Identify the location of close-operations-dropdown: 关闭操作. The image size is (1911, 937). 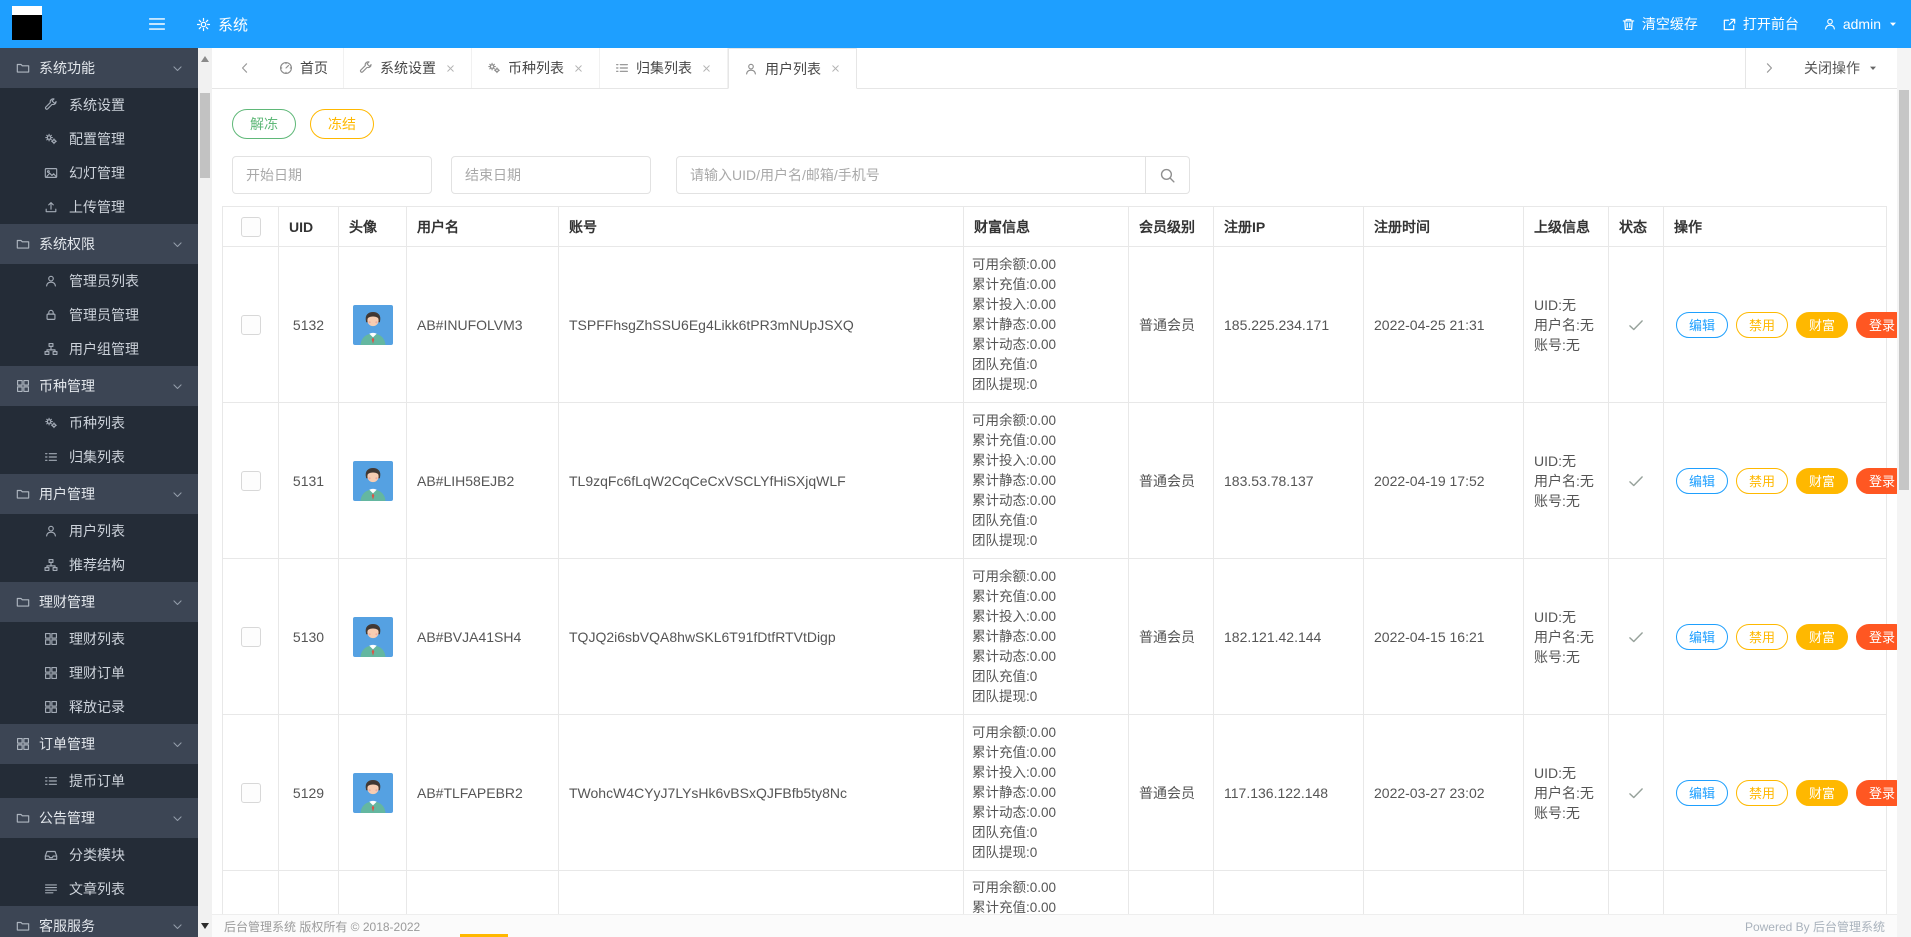
(1844, 68).